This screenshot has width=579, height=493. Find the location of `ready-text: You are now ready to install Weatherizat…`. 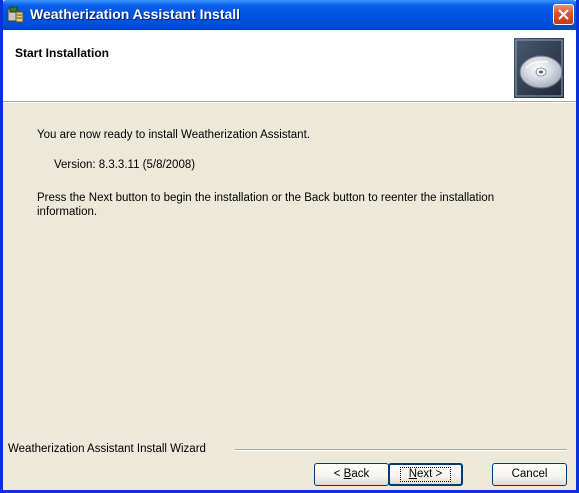

ready-text: You are now ready to install Weatherizat… is located at coordinates (173, 135).